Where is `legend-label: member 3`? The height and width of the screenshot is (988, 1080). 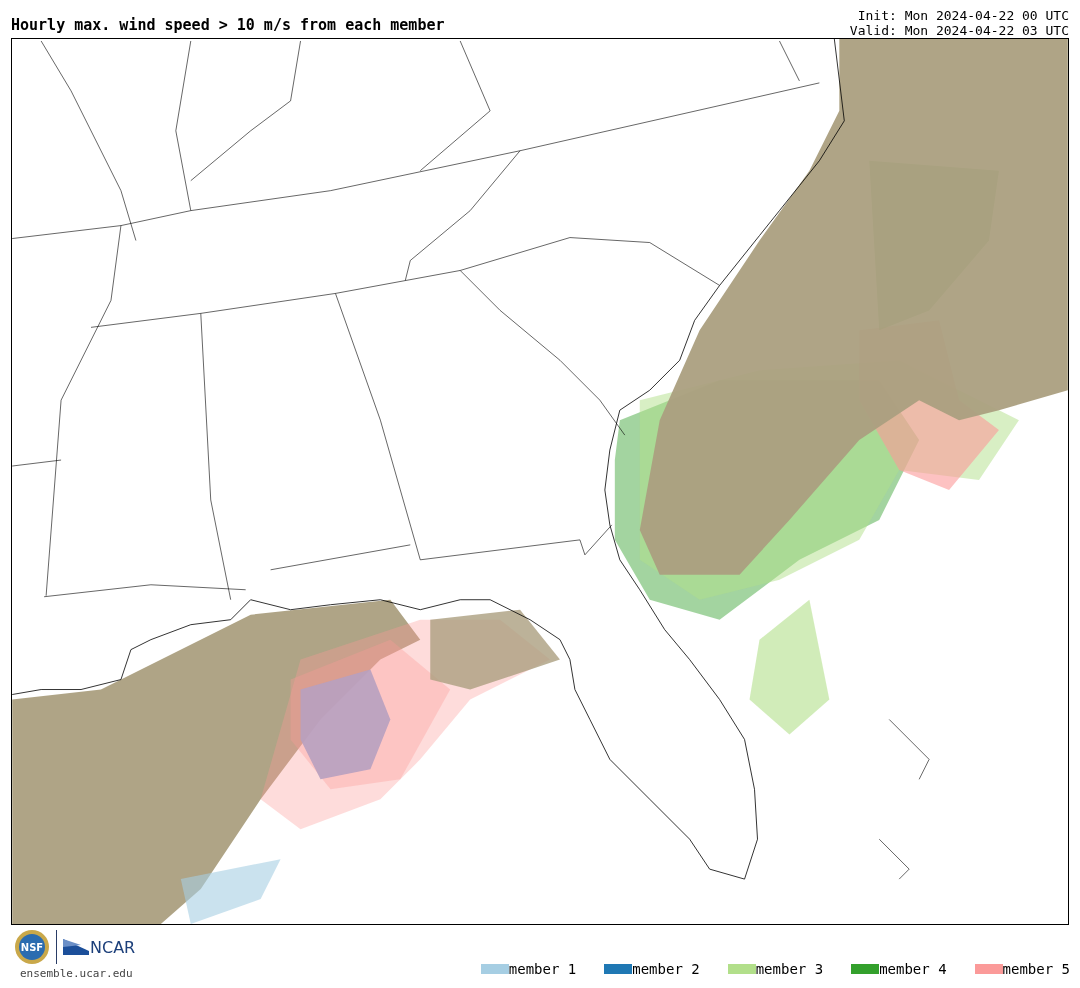
legend-label: member 3 is located at coordinates (789, 968).